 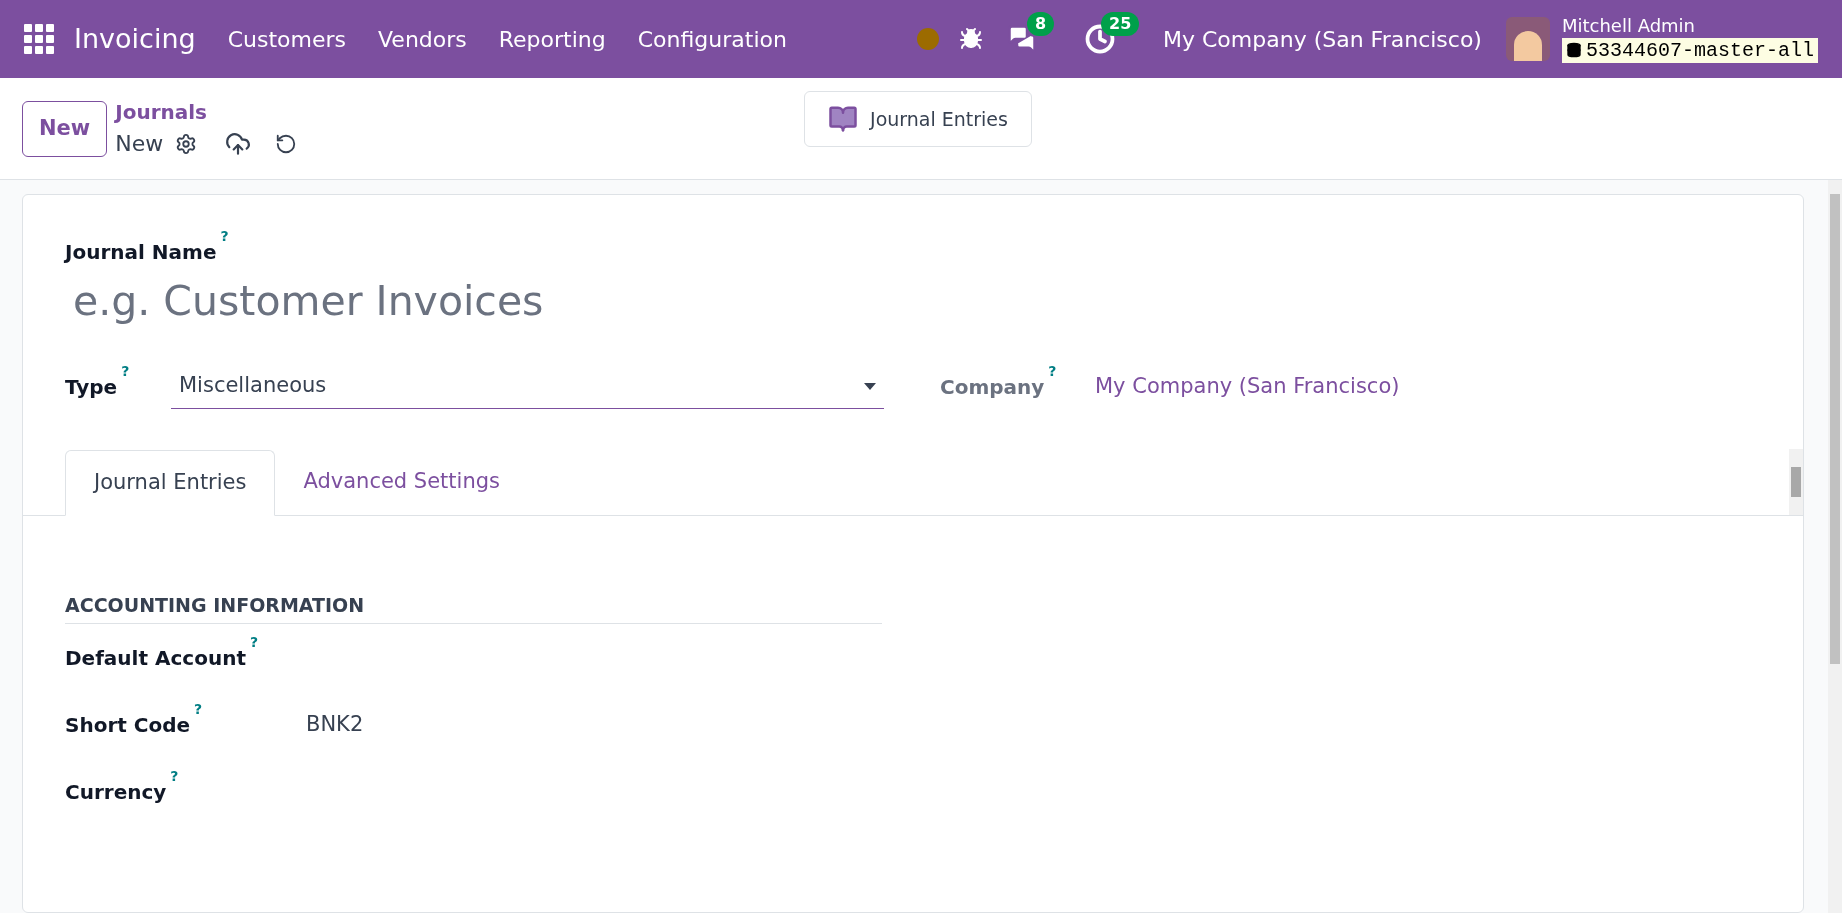 I want to click on book-icon, so click(x=843, y=119).